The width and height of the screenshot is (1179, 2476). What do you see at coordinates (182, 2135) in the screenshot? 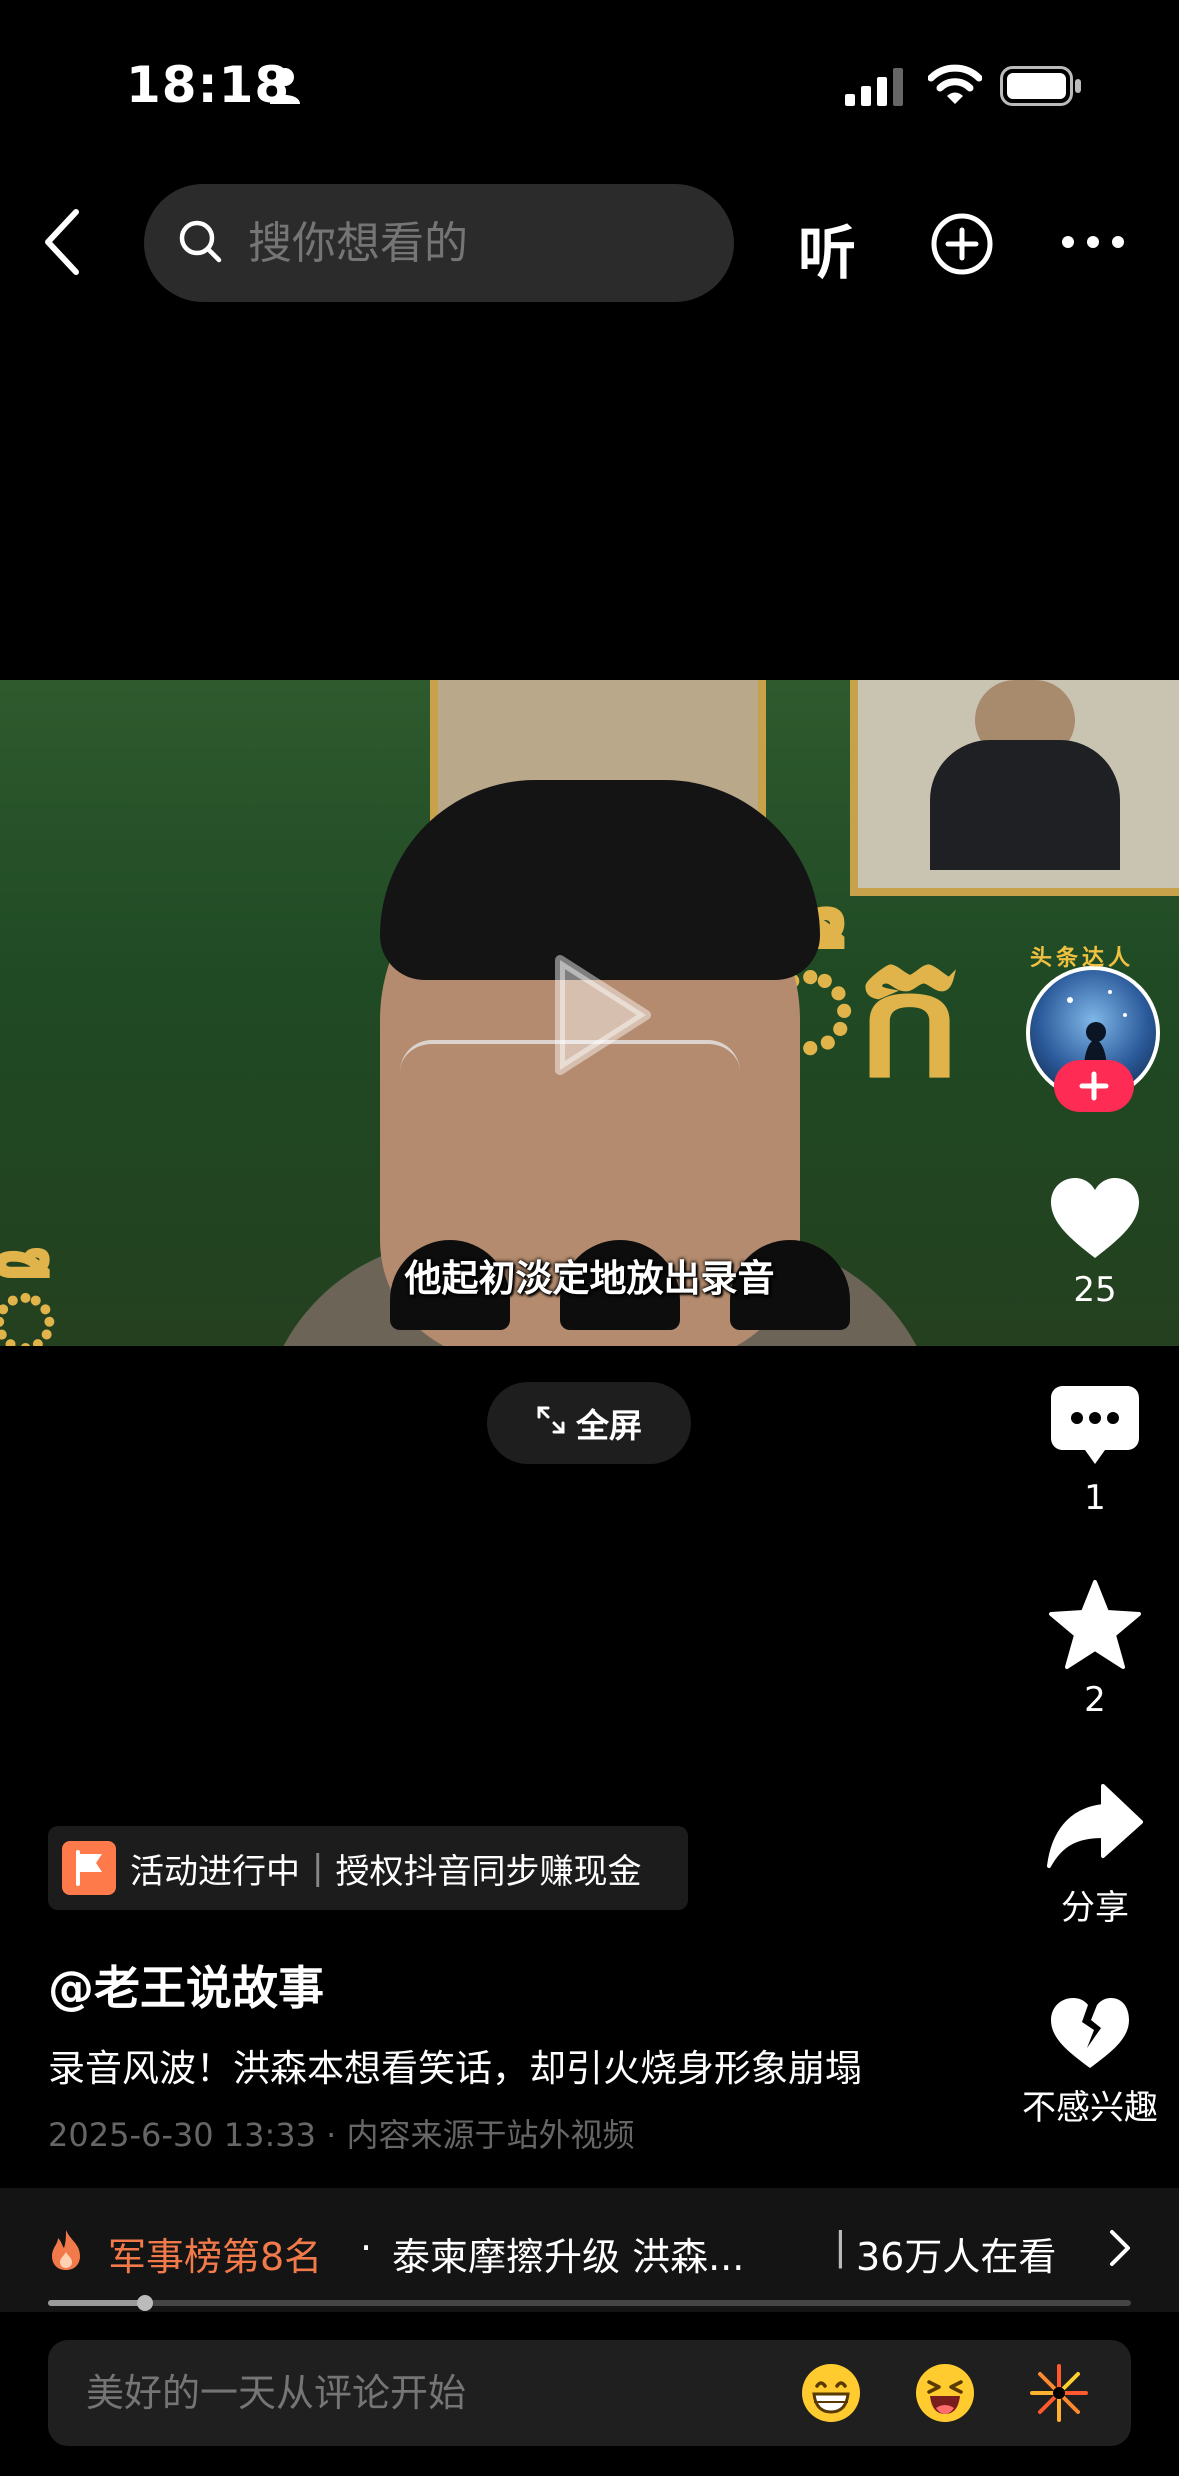
I see `post-date: 2025-6-30 13:33` at bounding box center [182, 2135].